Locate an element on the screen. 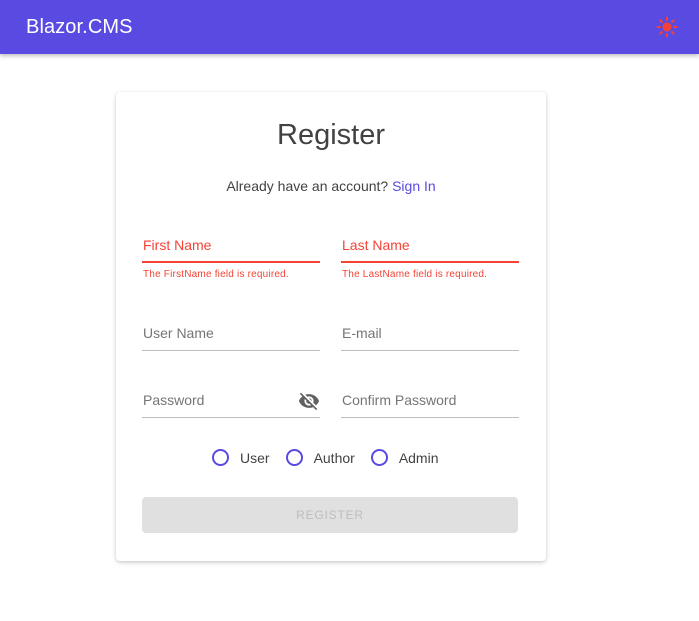 The width and height of the screenshot is (699, 621). register-button: REGISTER is located at coordinates (330, 515).